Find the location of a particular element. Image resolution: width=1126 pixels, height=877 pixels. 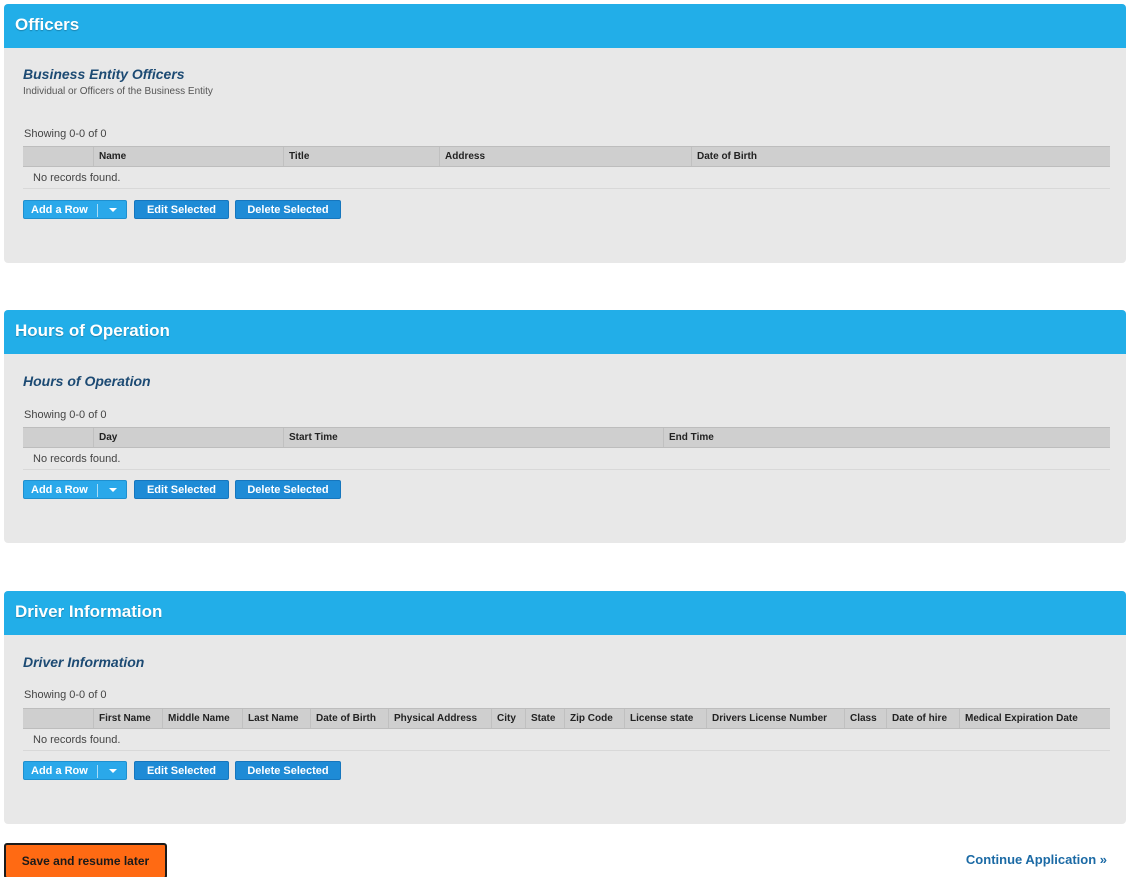

section-header: Hours of Operation is located at coordinates (565, 332).